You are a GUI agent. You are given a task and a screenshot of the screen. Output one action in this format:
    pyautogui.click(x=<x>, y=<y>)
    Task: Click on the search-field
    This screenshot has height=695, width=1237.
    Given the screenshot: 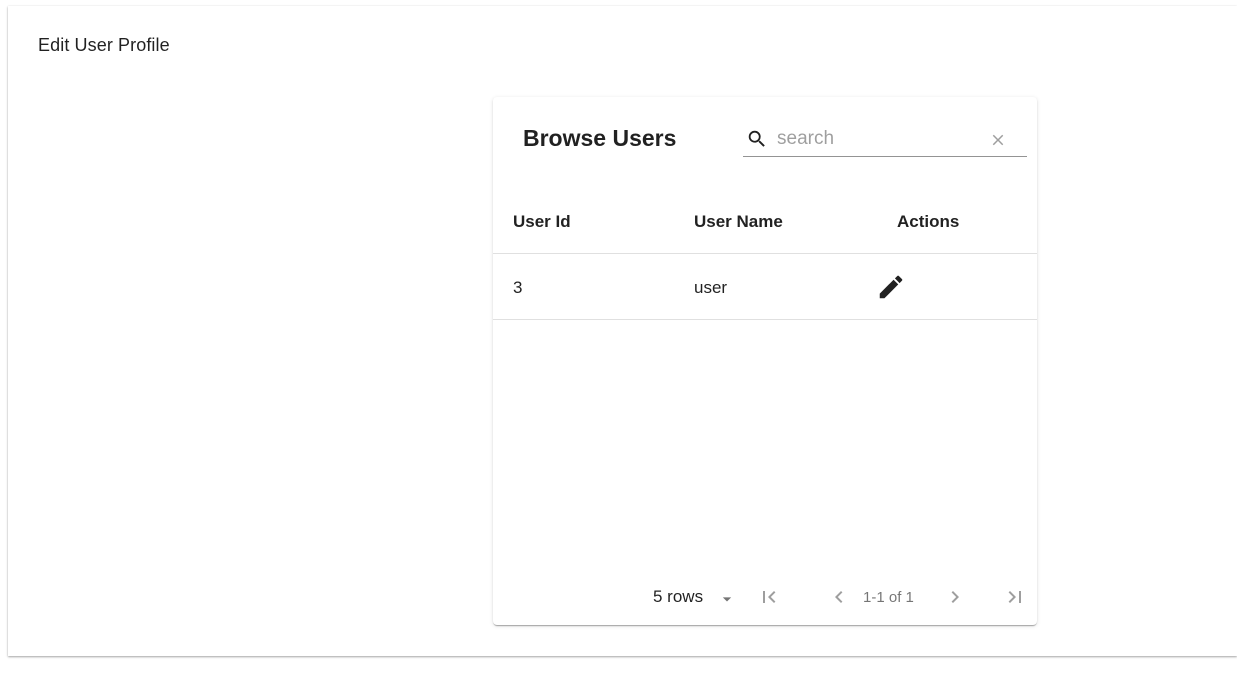 What is the action you would take?
    pyautogui.click(x=885, y=139)
    